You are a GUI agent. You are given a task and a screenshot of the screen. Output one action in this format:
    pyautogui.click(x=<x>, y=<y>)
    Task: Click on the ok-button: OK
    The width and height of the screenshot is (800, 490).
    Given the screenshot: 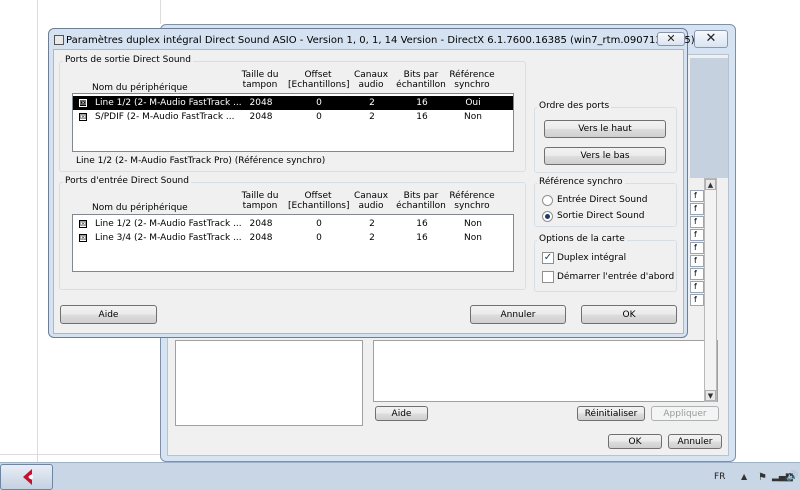 What is the action you would take?
    pyautogui.click(x=629, y=314)
    